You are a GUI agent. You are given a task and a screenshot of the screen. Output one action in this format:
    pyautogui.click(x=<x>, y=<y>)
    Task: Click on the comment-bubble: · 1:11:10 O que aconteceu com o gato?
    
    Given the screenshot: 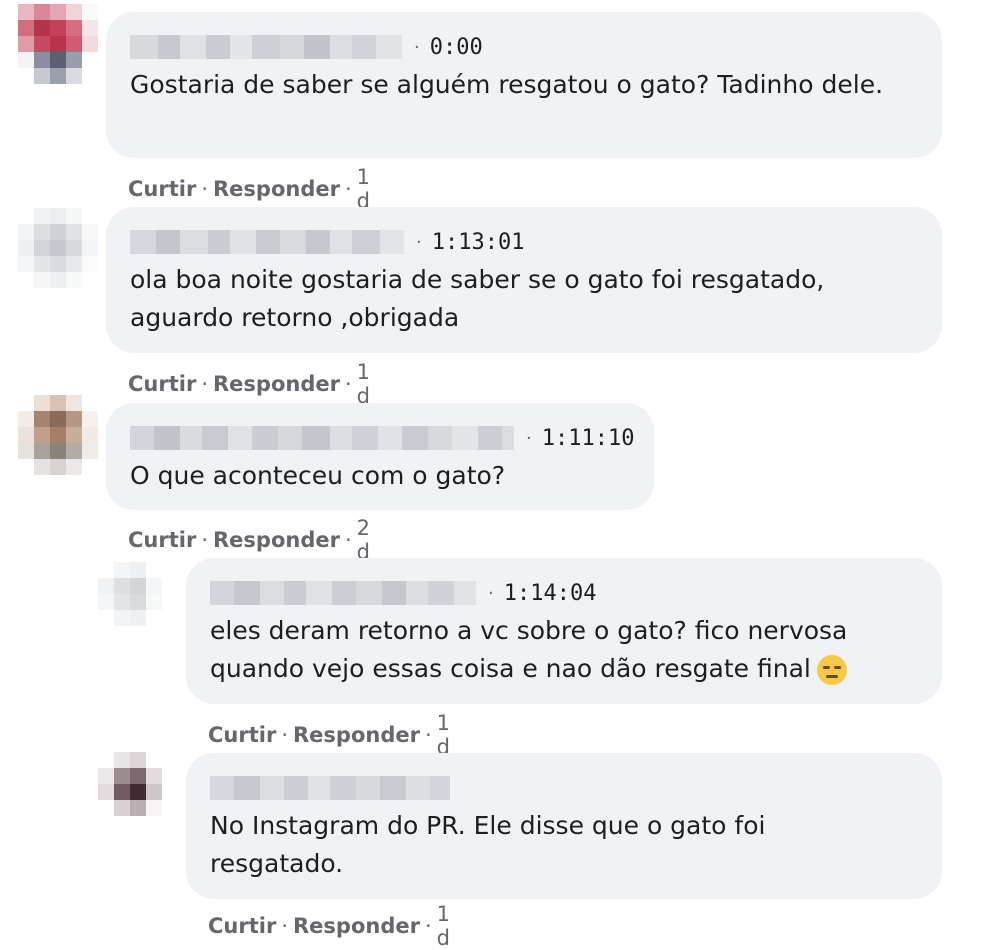 What is the action you would take?
    pyautogui.click(x=380, y=456)
    